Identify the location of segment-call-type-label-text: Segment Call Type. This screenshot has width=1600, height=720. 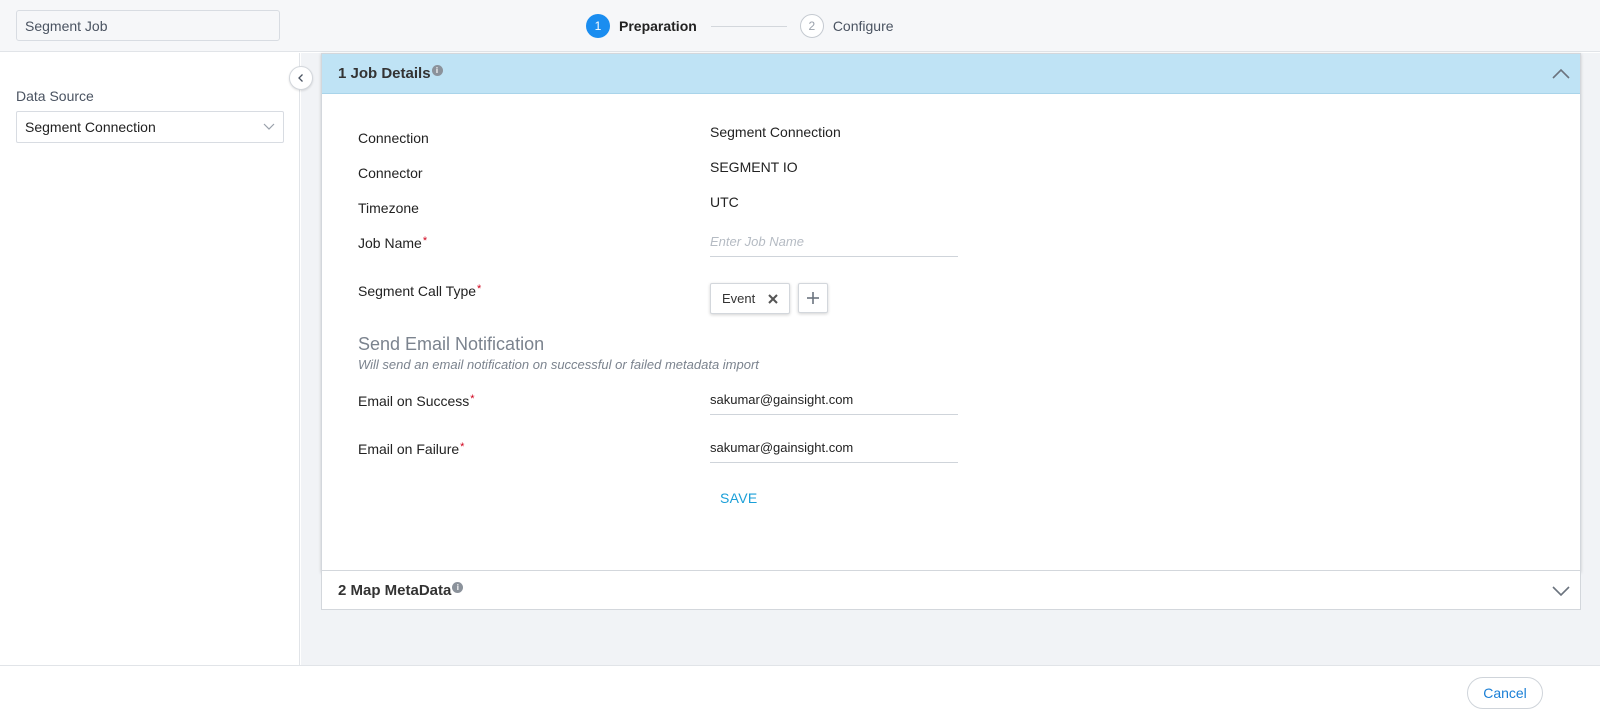
(417, 291).